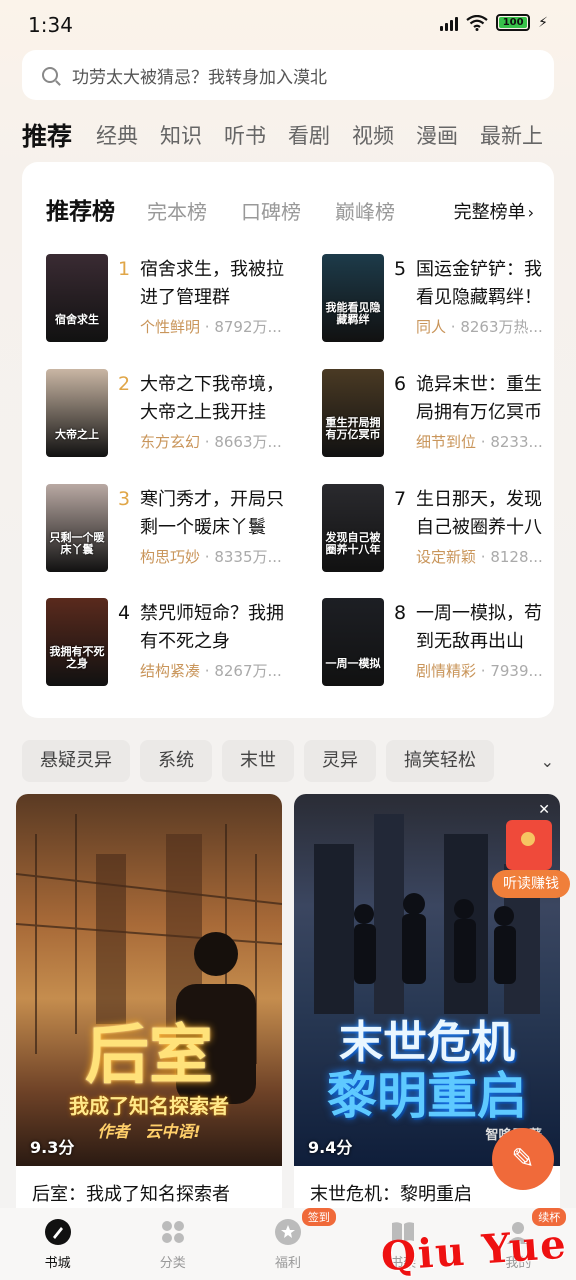 This screenshot has width=576, height=1280. What do you see at coordinates (172, 1232) in the screenshot?
I see `category-icon` at bounding box center [172, 1232].